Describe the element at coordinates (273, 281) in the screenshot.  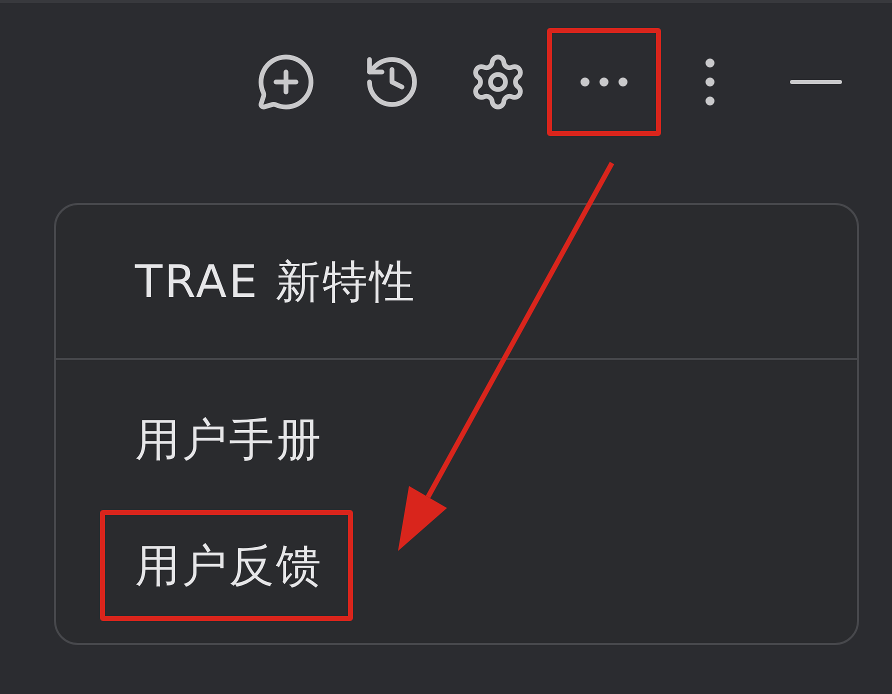
I see `menu-item: TRAE 新特性` at that location.